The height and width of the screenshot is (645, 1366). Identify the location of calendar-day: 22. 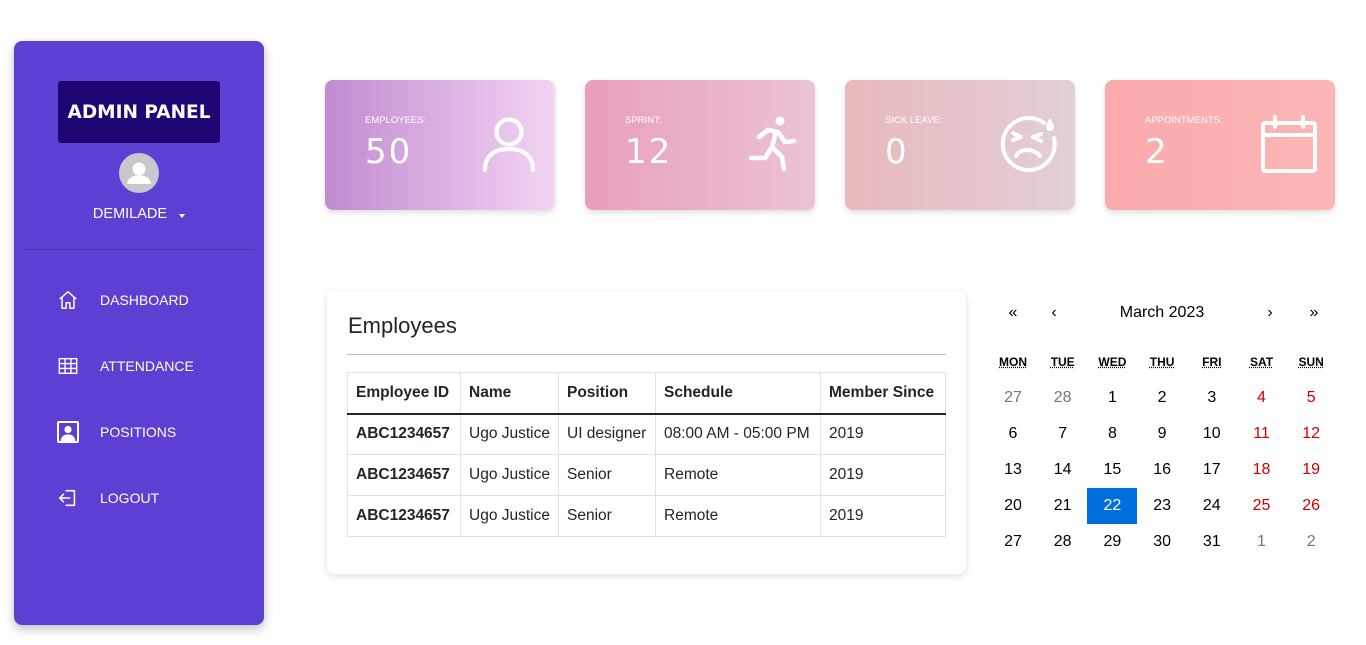
(1112, 506).